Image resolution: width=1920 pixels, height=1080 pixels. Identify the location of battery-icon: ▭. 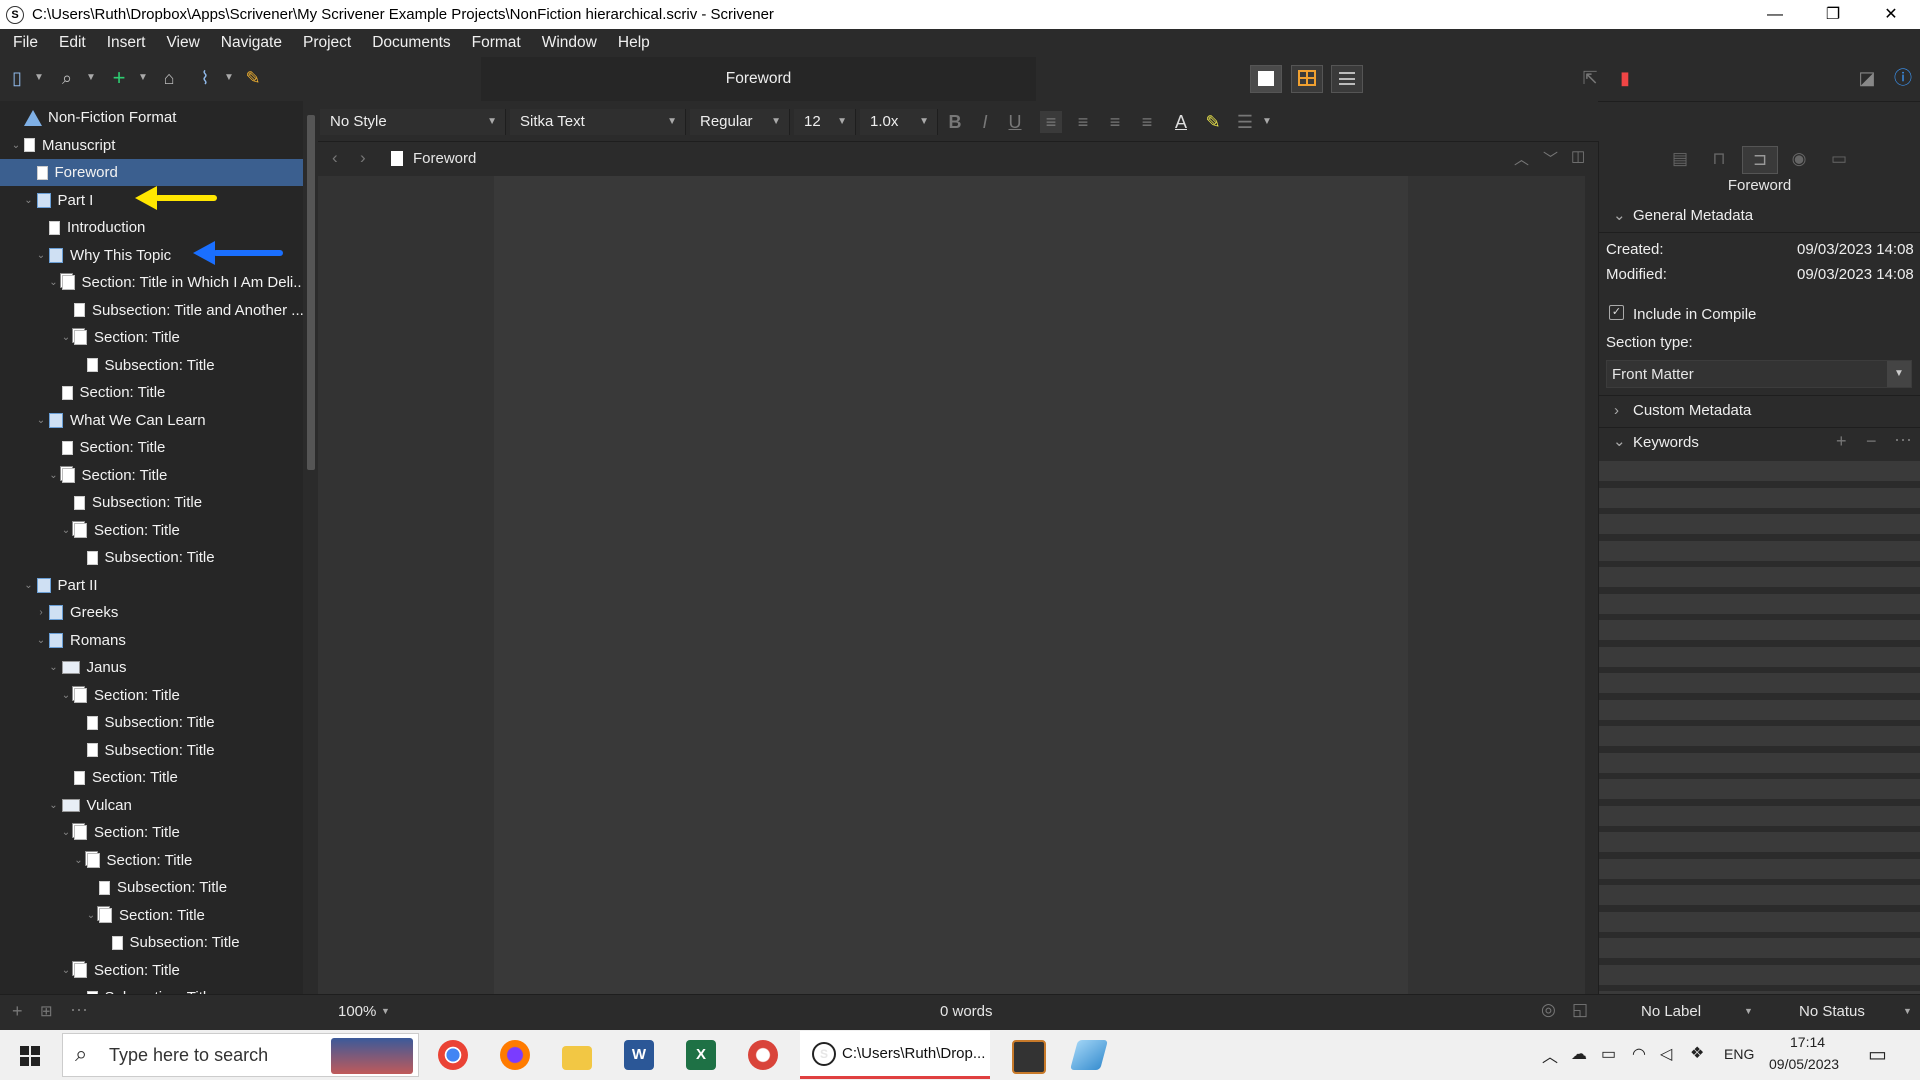
(1608, 1054).